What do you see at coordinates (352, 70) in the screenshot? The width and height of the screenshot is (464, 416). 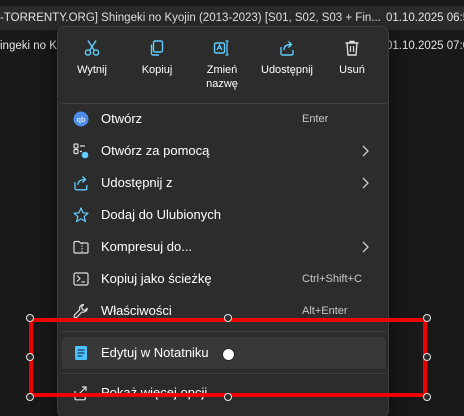 I see `delete-label: Usuń` at bounding box center [352, 70].